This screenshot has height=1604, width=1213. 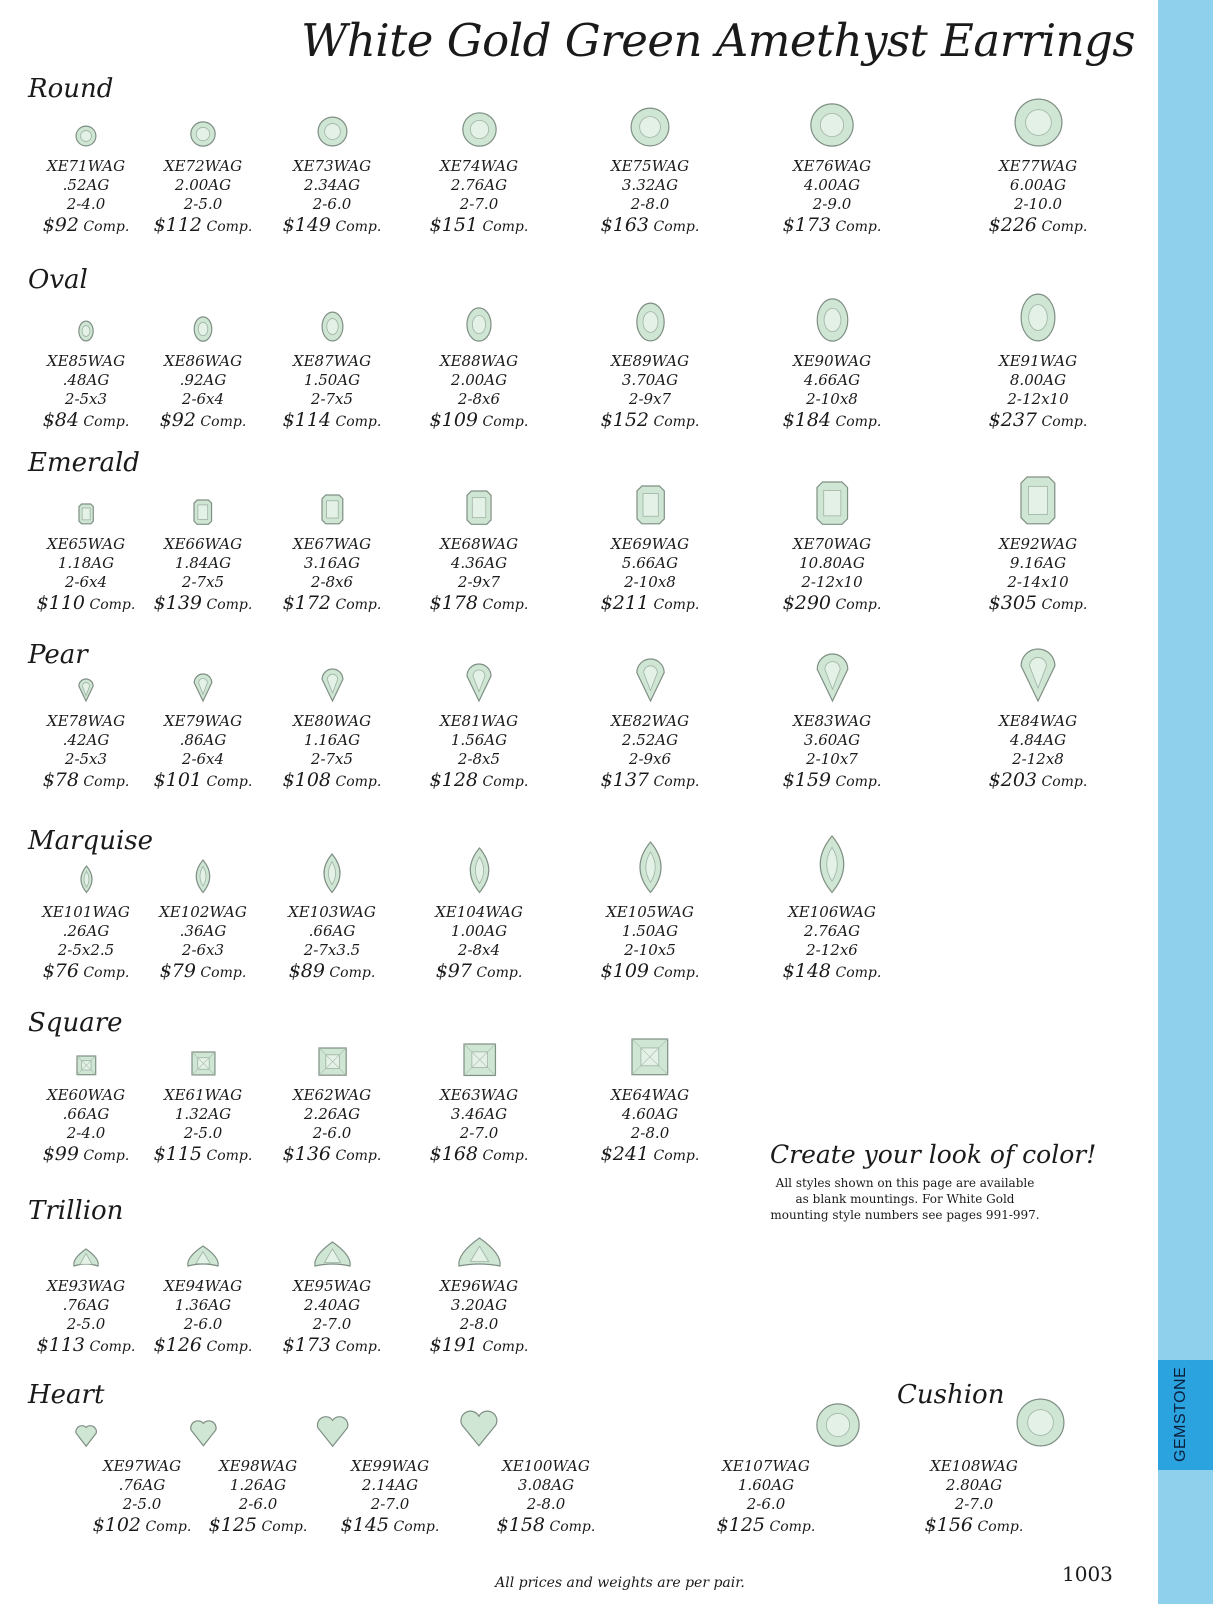 I want to click on product-weight: 1.56AG, so click(x=479, y=740).